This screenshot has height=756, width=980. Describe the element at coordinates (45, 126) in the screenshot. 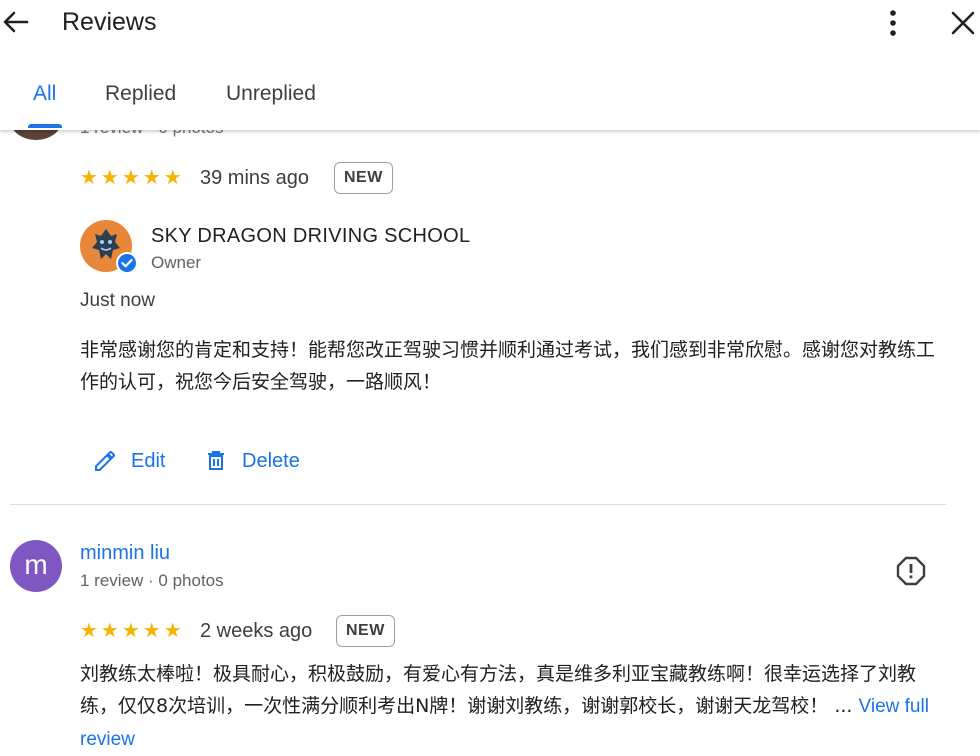

I see `active-tab-indicator` at that location.